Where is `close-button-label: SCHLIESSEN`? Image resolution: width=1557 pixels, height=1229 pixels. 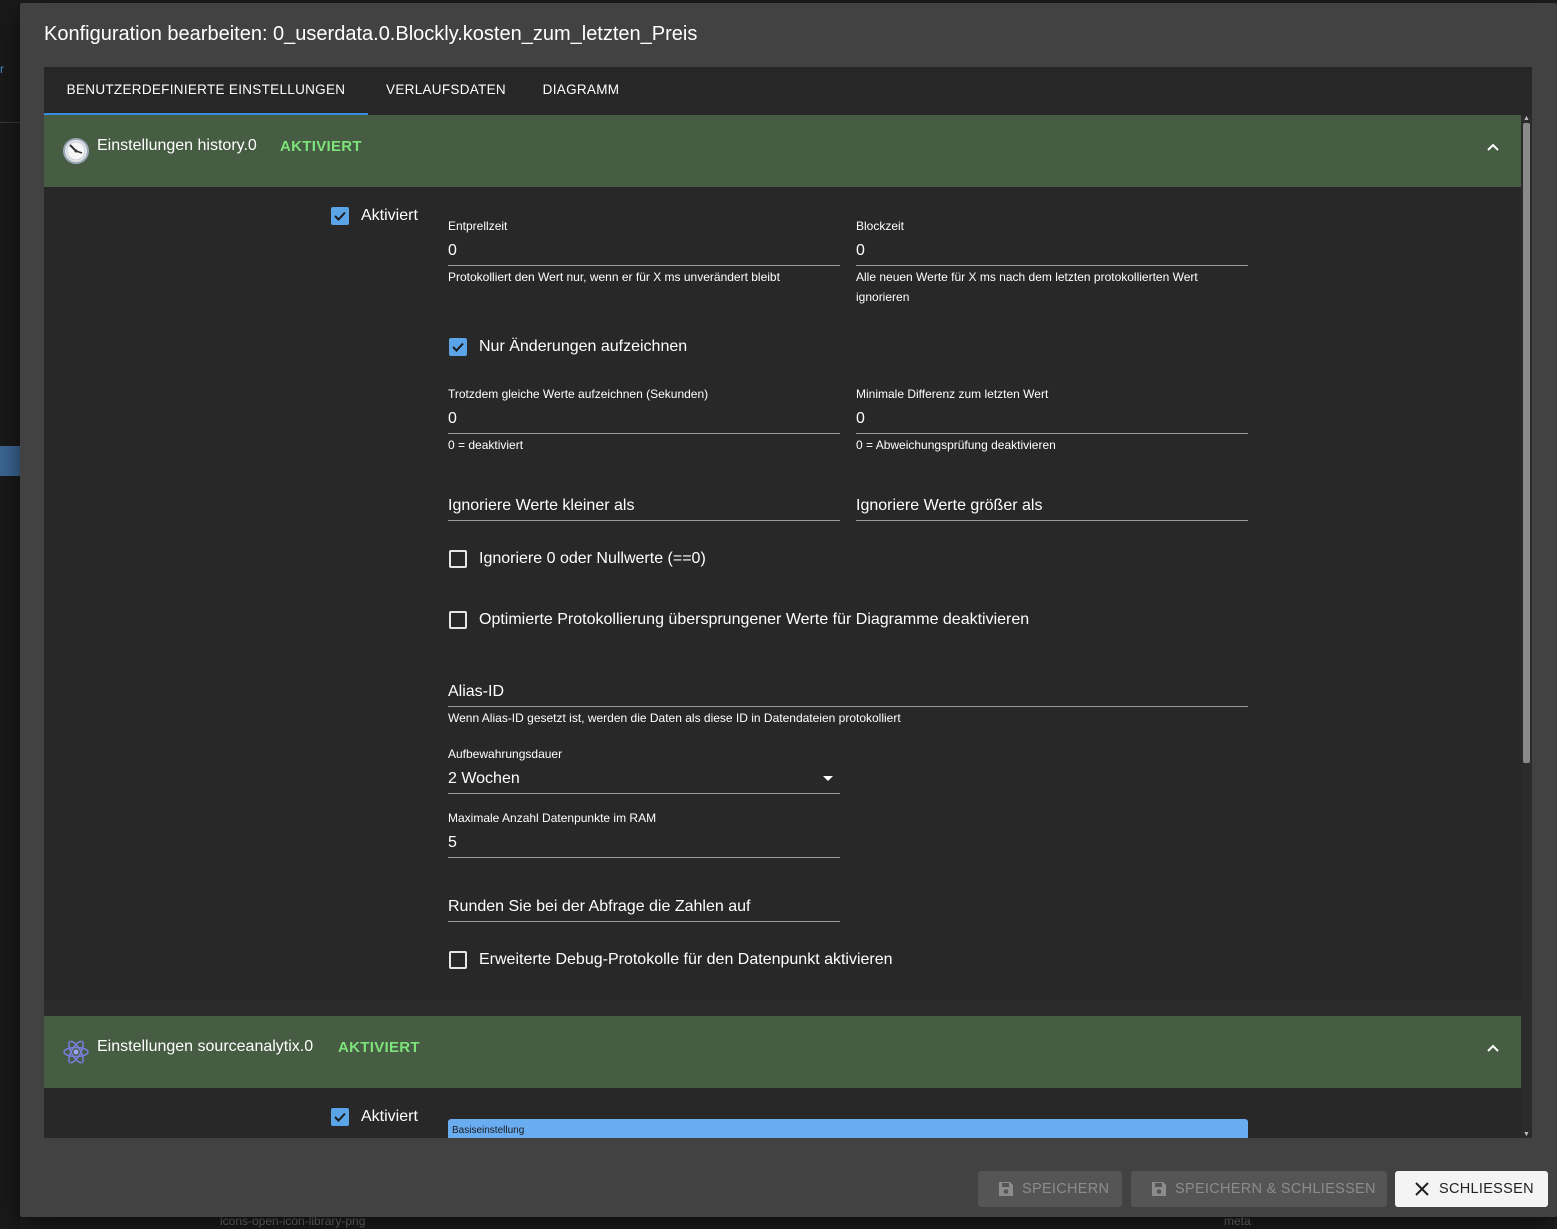 close-button-label: SCHLIESSEN is located at coordinates (1486, 1189).